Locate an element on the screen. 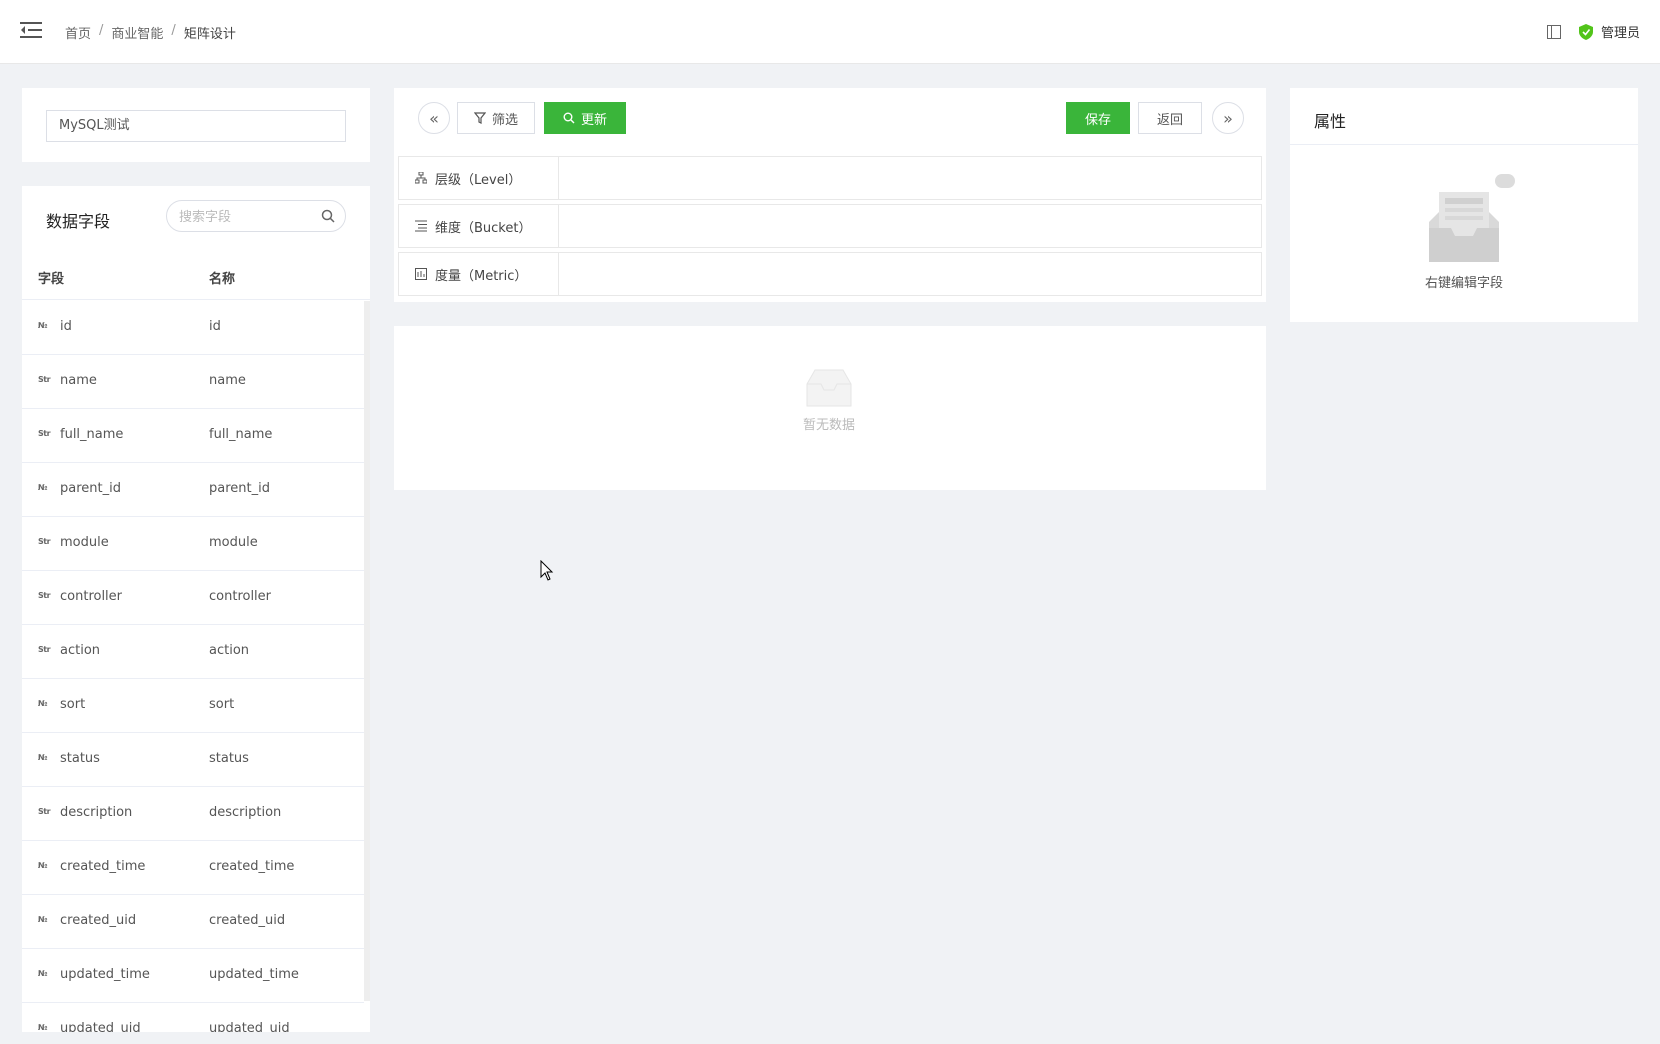  properties-panel: 属性 右键编辑字段 is located at coordinates (1464, 205).